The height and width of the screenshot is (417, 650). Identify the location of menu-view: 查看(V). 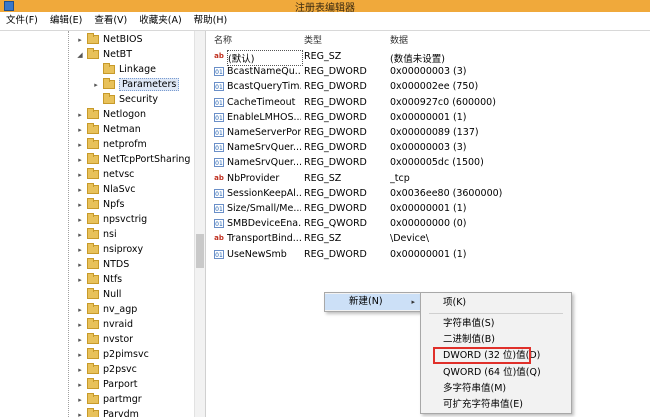
(110, 21).